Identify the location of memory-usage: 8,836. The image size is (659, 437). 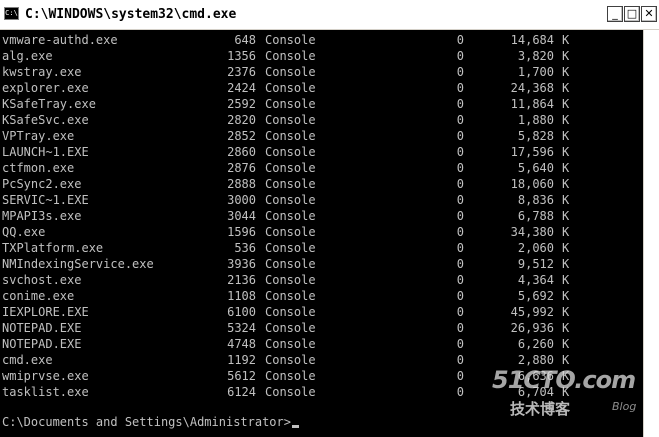
(535, 200).